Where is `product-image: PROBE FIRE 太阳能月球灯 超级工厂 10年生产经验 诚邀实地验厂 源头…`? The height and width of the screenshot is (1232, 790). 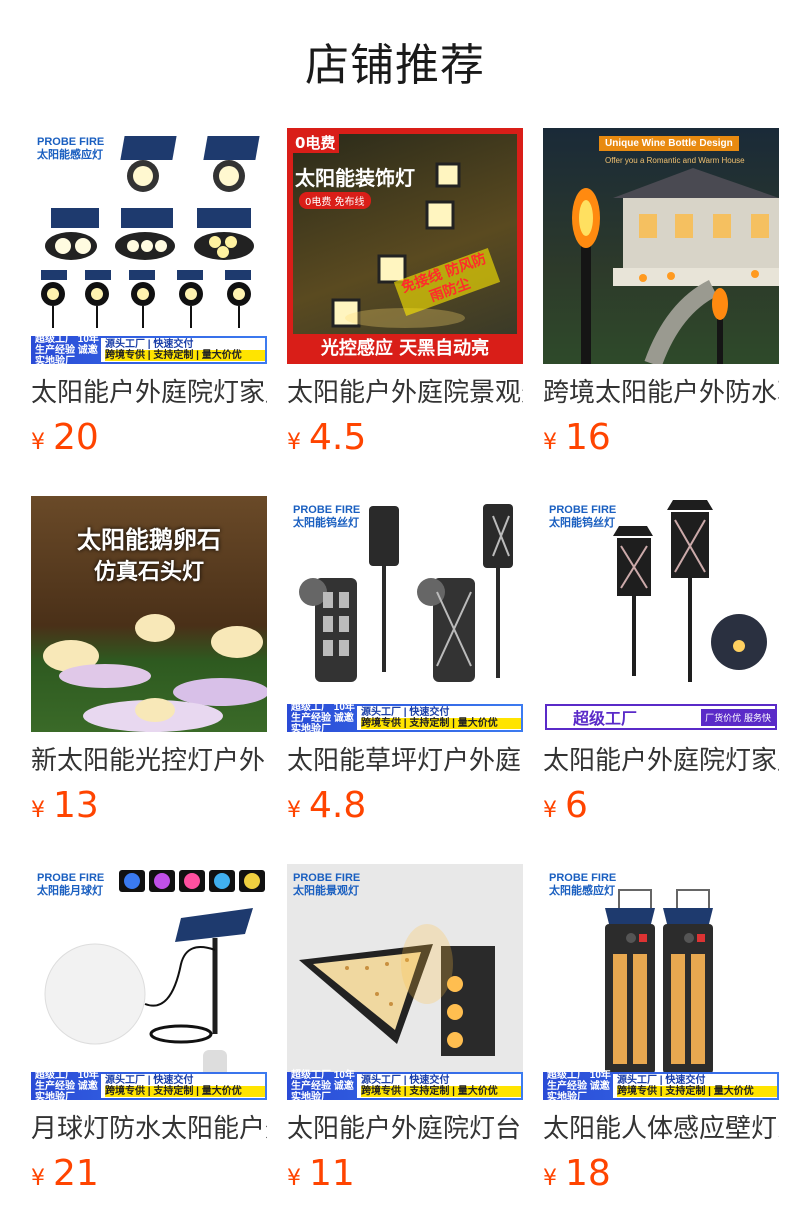 product-image: PROBE FIRE 太阳能月球灯 超级工厂 10年生产经验 诚邀实地验厂 源头… is located at coordinates (149, 982).